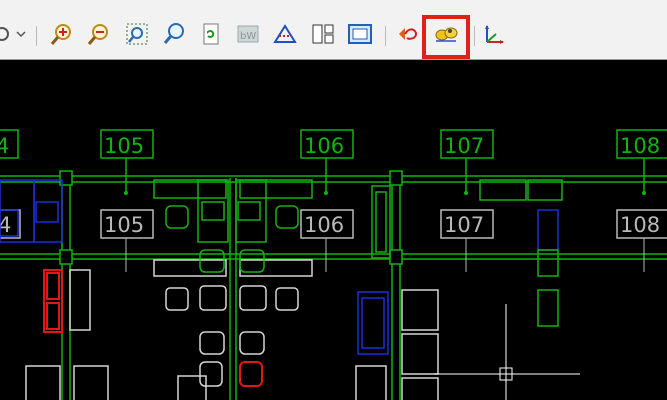  Describe the element at coordinates (124, 225) in the screenshot. I see `room-label-105: 105` at that location.